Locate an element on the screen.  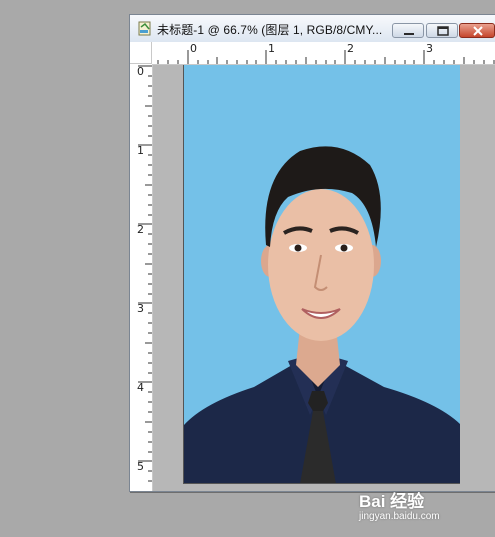
baidu-jingyan-watermark: Bai 经验 jingyan.baidu.com is located at coordinates (413, 507).